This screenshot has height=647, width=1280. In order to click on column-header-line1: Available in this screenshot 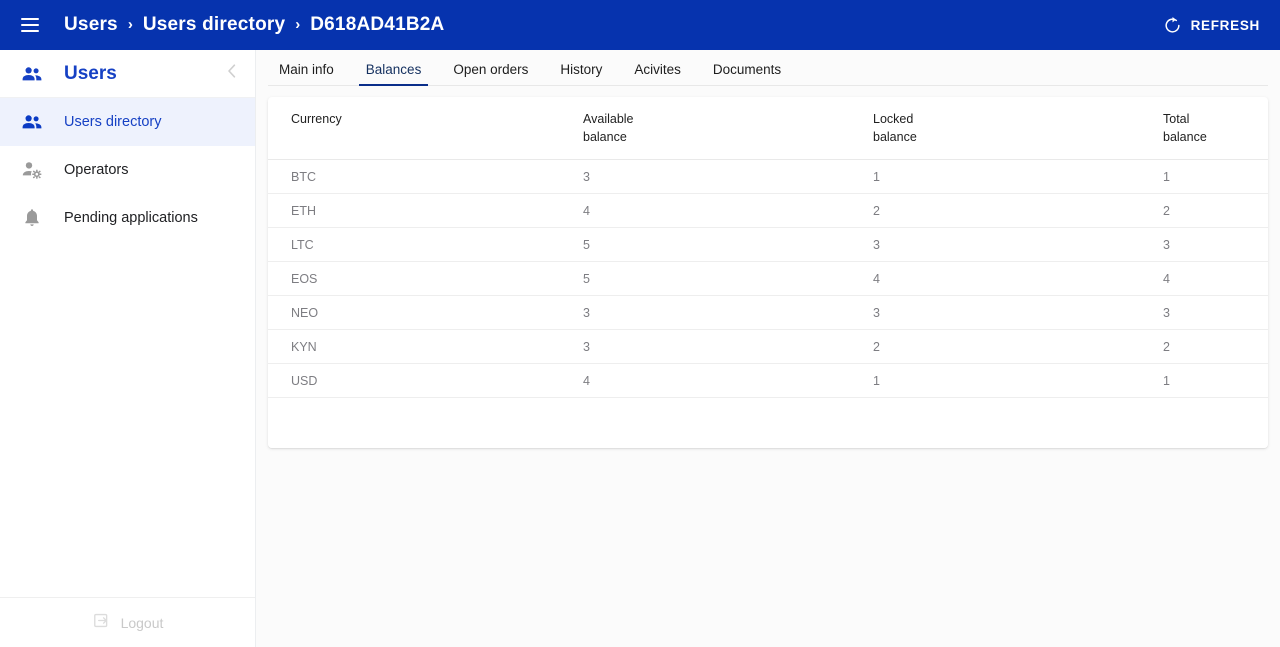, I will do `click(608, 119)`.